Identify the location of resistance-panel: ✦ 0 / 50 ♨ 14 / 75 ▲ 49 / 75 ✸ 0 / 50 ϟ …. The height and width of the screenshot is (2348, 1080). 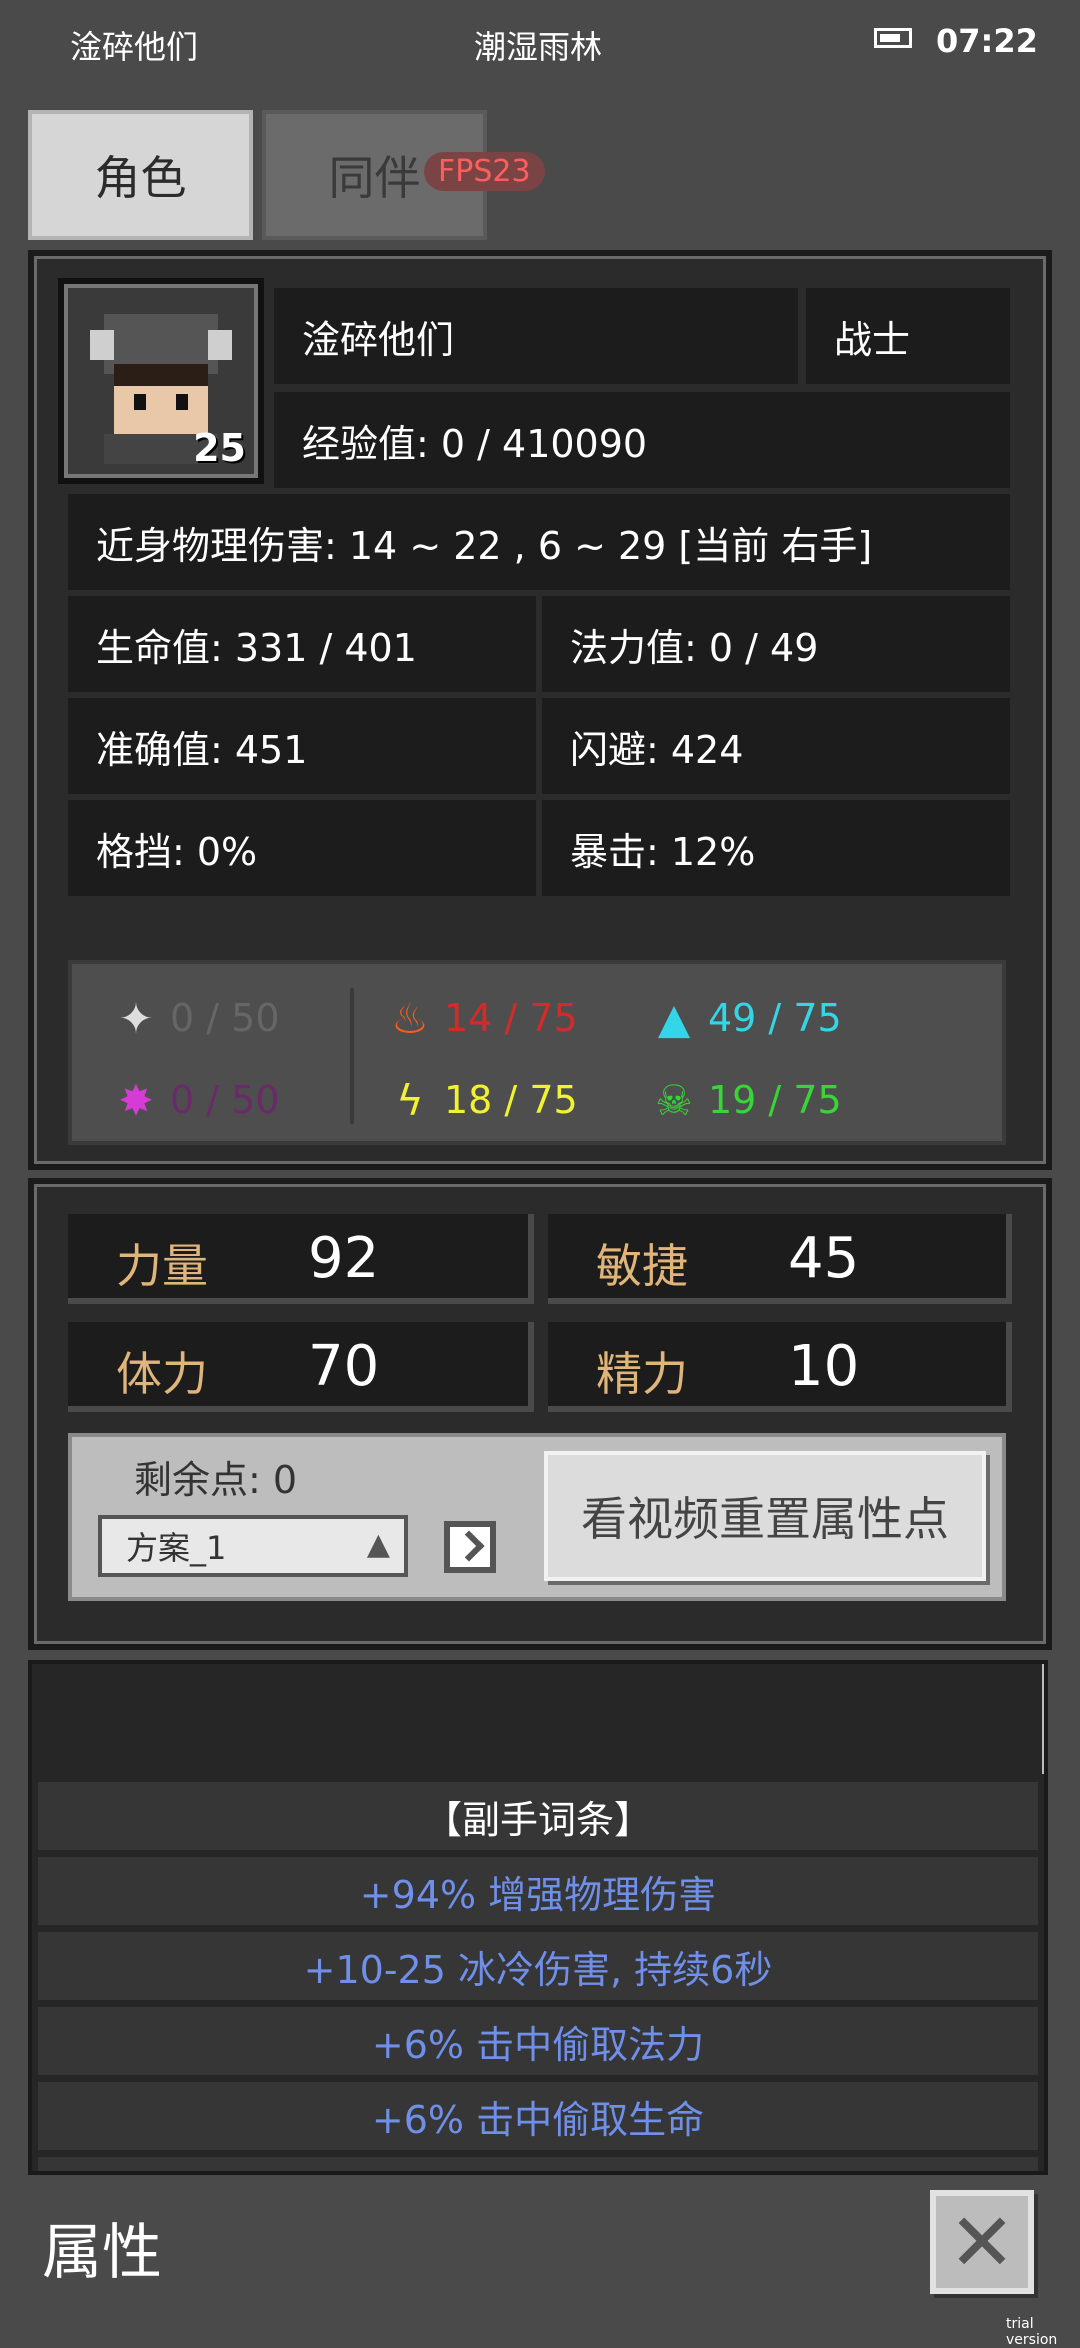
(537, 1052).